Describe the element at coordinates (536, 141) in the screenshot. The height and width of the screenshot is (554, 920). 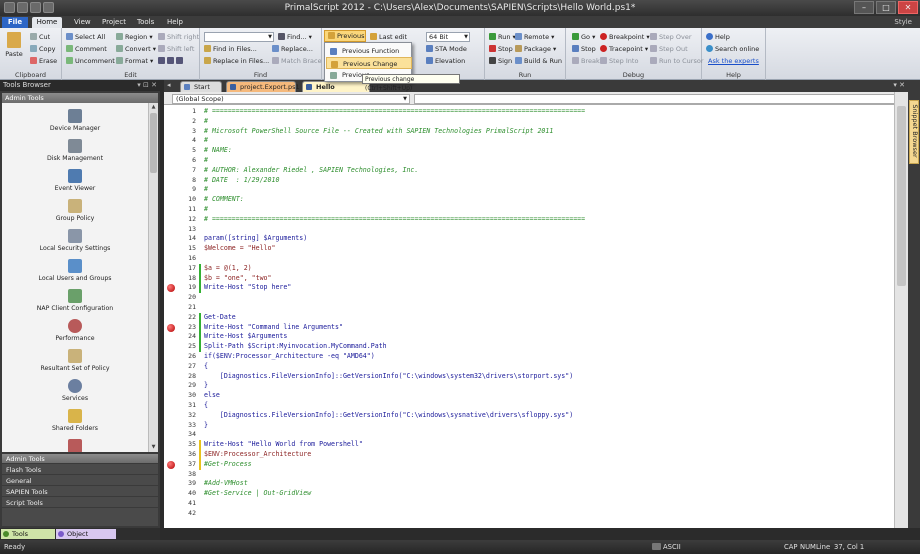
I see `code-line: 4 #` at that location.